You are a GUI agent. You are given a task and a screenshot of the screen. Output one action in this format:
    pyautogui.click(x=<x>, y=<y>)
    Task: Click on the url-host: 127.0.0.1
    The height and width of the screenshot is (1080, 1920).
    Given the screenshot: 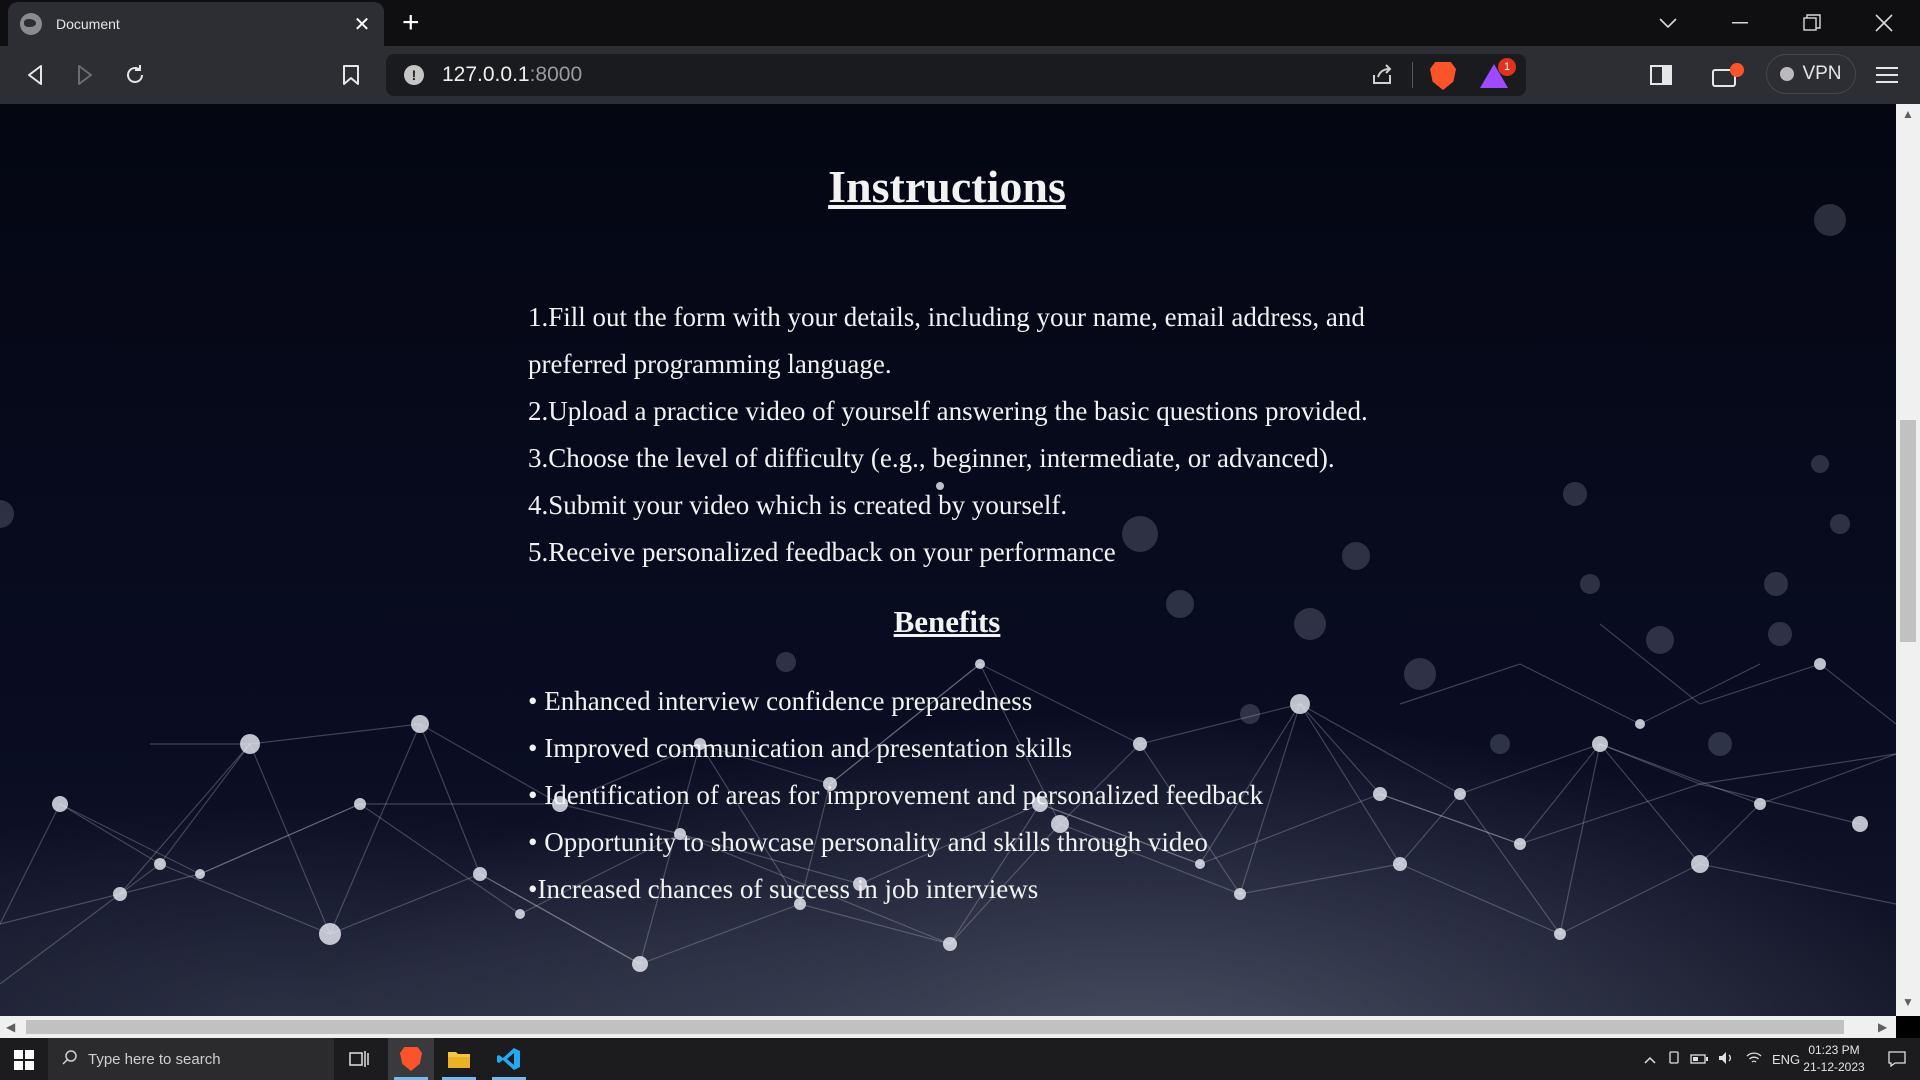 What is the action you would take?
    pyautogui.click(x=486, y=74)
    